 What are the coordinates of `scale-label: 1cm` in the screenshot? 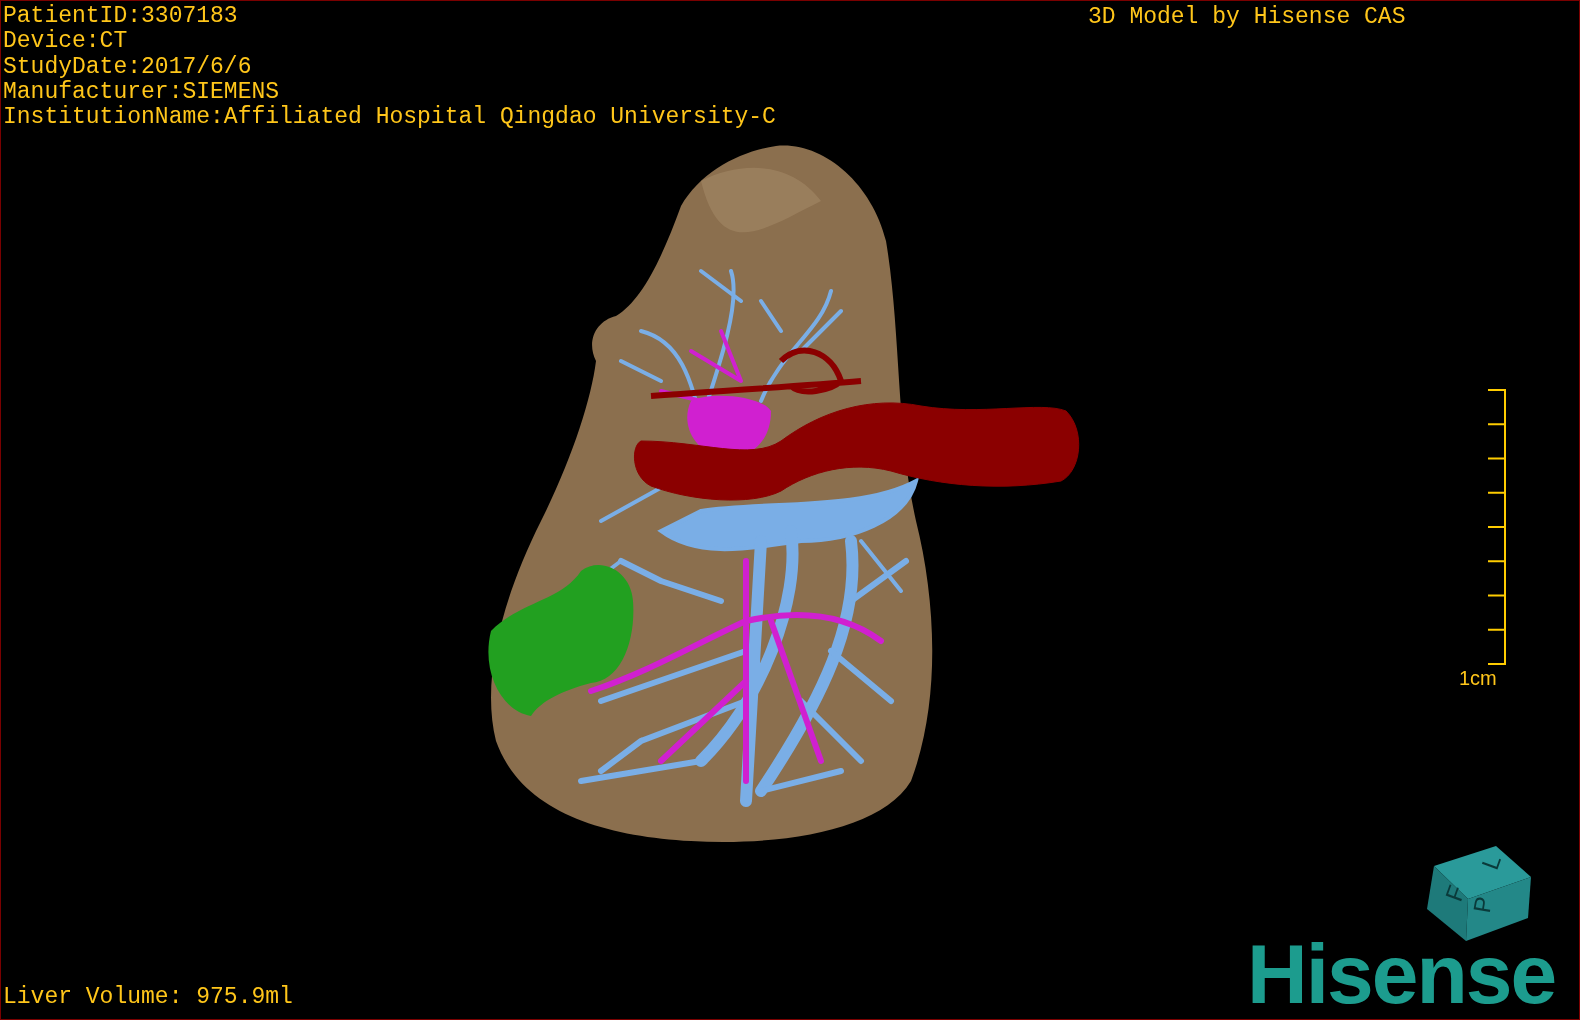 It's located at (1478, 678).